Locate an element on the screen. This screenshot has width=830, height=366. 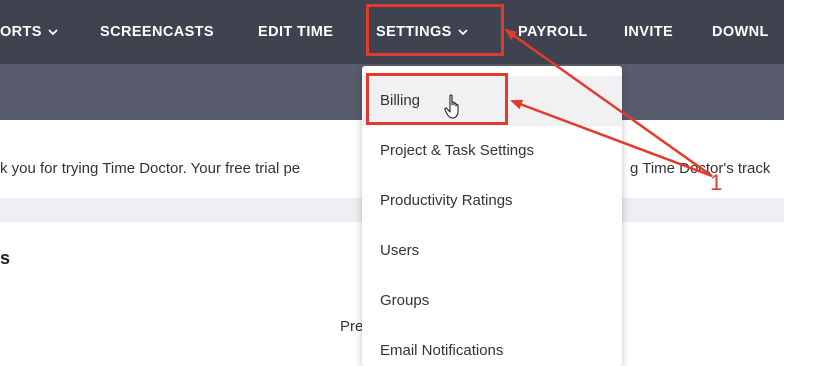
page-heading: s is located at coordinates (5, 258).